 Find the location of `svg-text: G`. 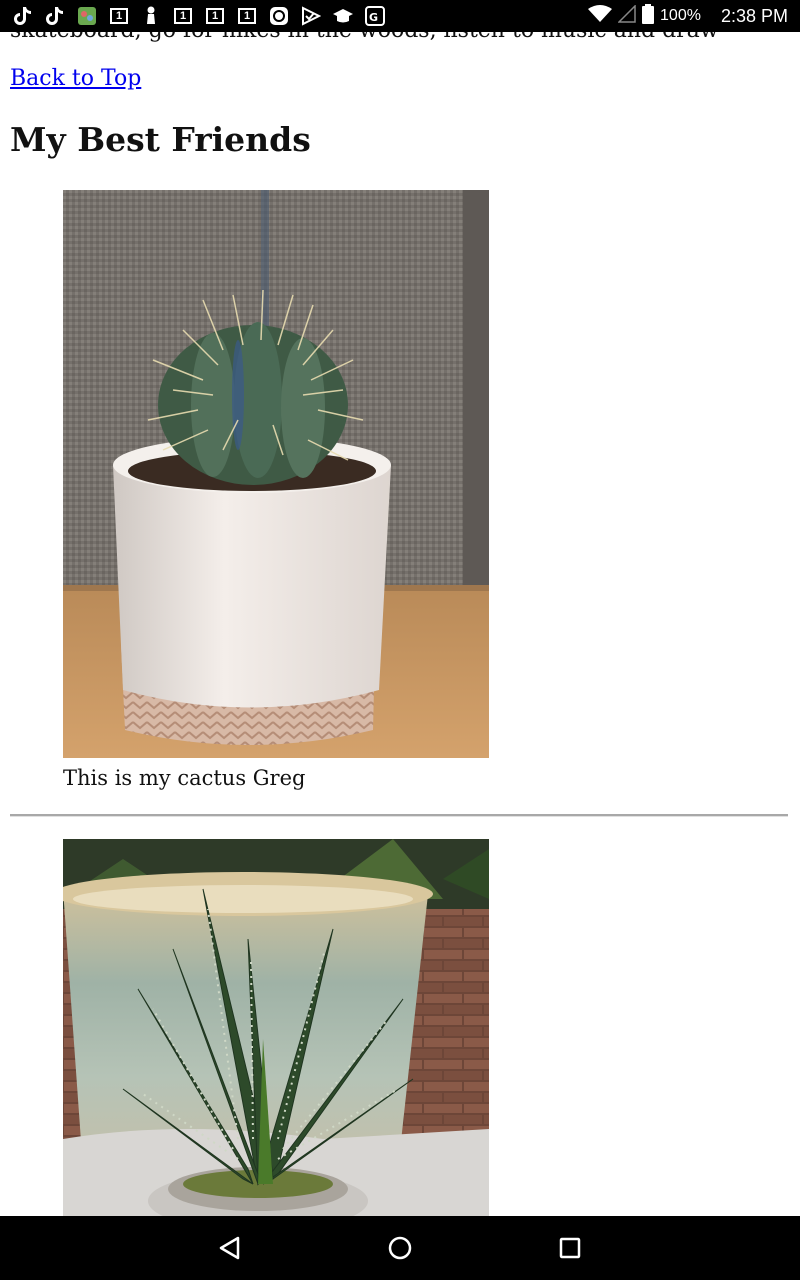

svg-text: G is located at coordinates (373, 17).